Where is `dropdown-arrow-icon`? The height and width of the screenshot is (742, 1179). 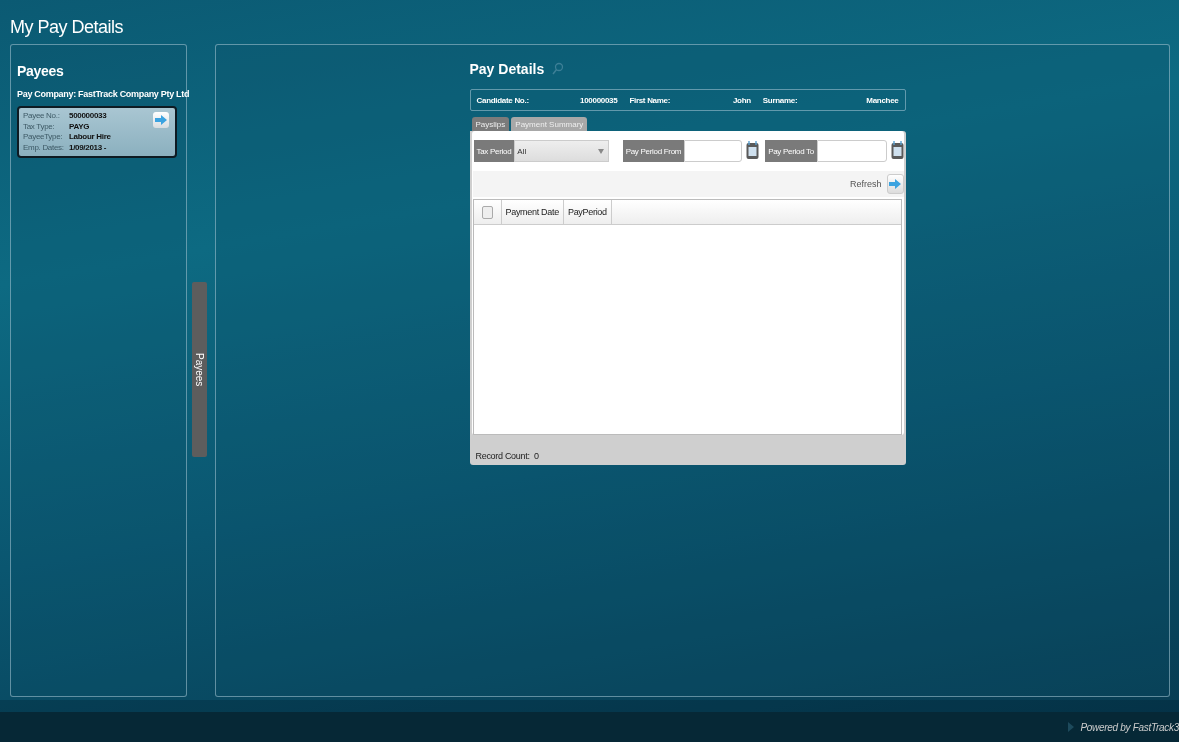
dropdown-arrow-icon is located at coordinates (601, 151).